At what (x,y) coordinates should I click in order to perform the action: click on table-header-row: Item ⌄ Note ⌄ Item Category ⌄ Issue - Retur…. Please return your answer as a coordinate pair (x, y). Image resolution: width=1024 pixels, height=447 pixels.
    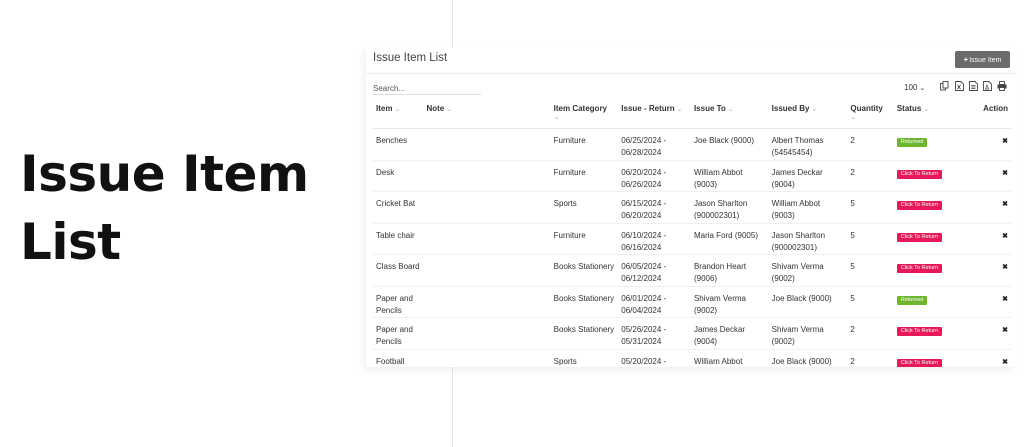
    Looking at the image, I should click on (692, 115).